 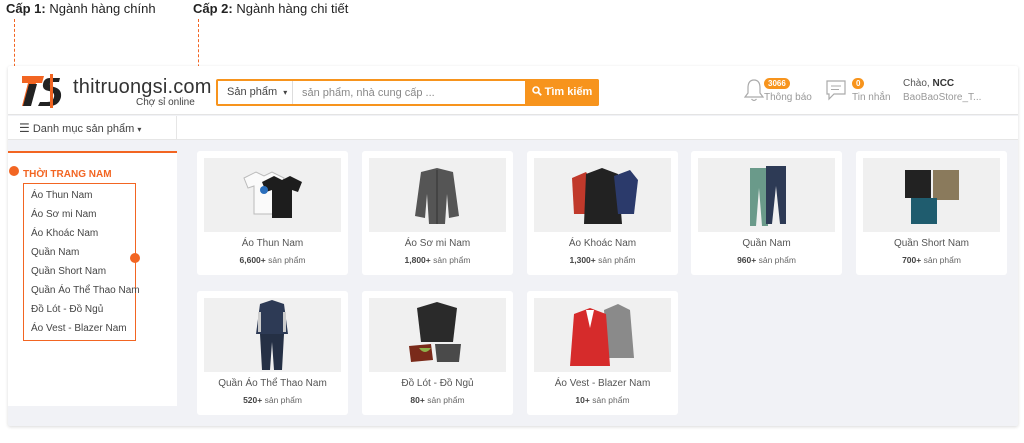 What do you see at coordinates (142, 87) in the screenshot?
I see `logo-text: thitruongsi.com` at bounding box center [142, 87].